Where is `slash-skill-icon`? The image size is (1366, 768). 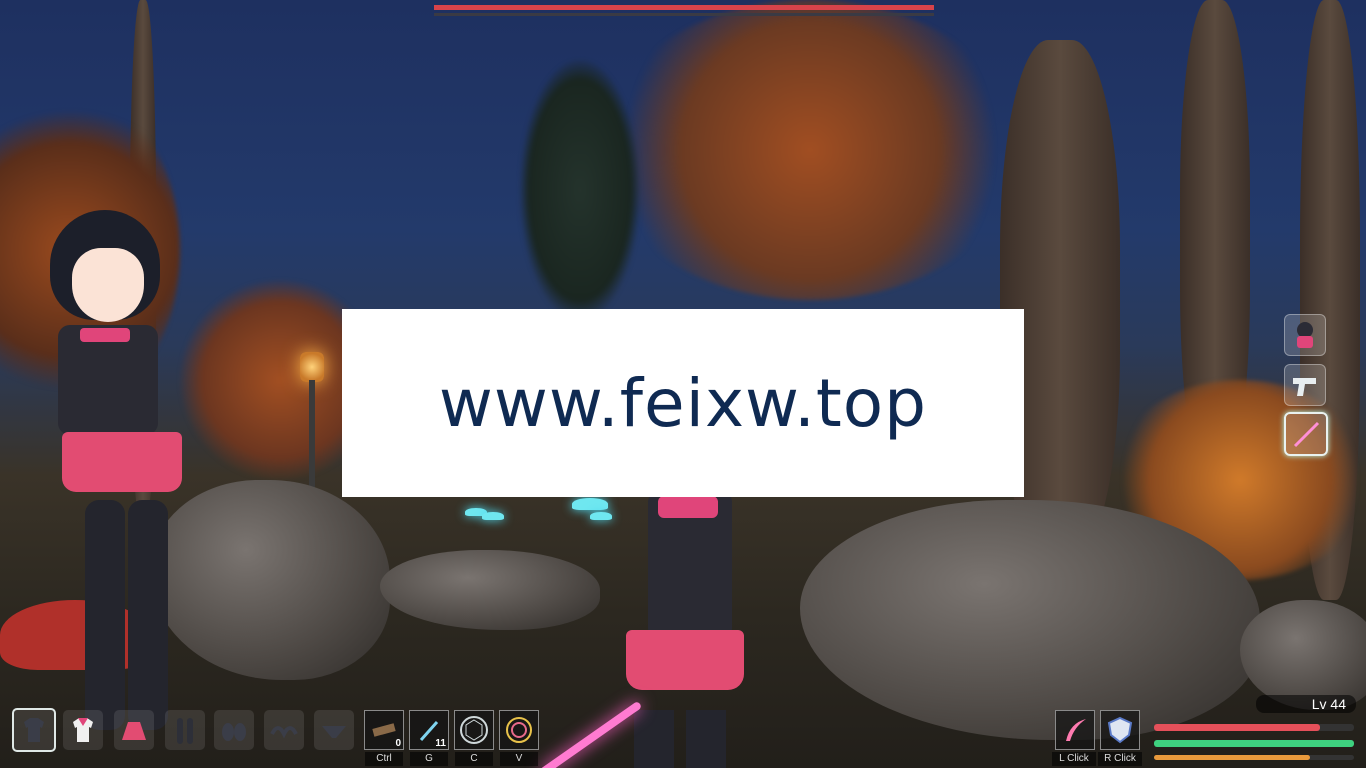
slash-skill-icon is located at coordinates (1076, 730).